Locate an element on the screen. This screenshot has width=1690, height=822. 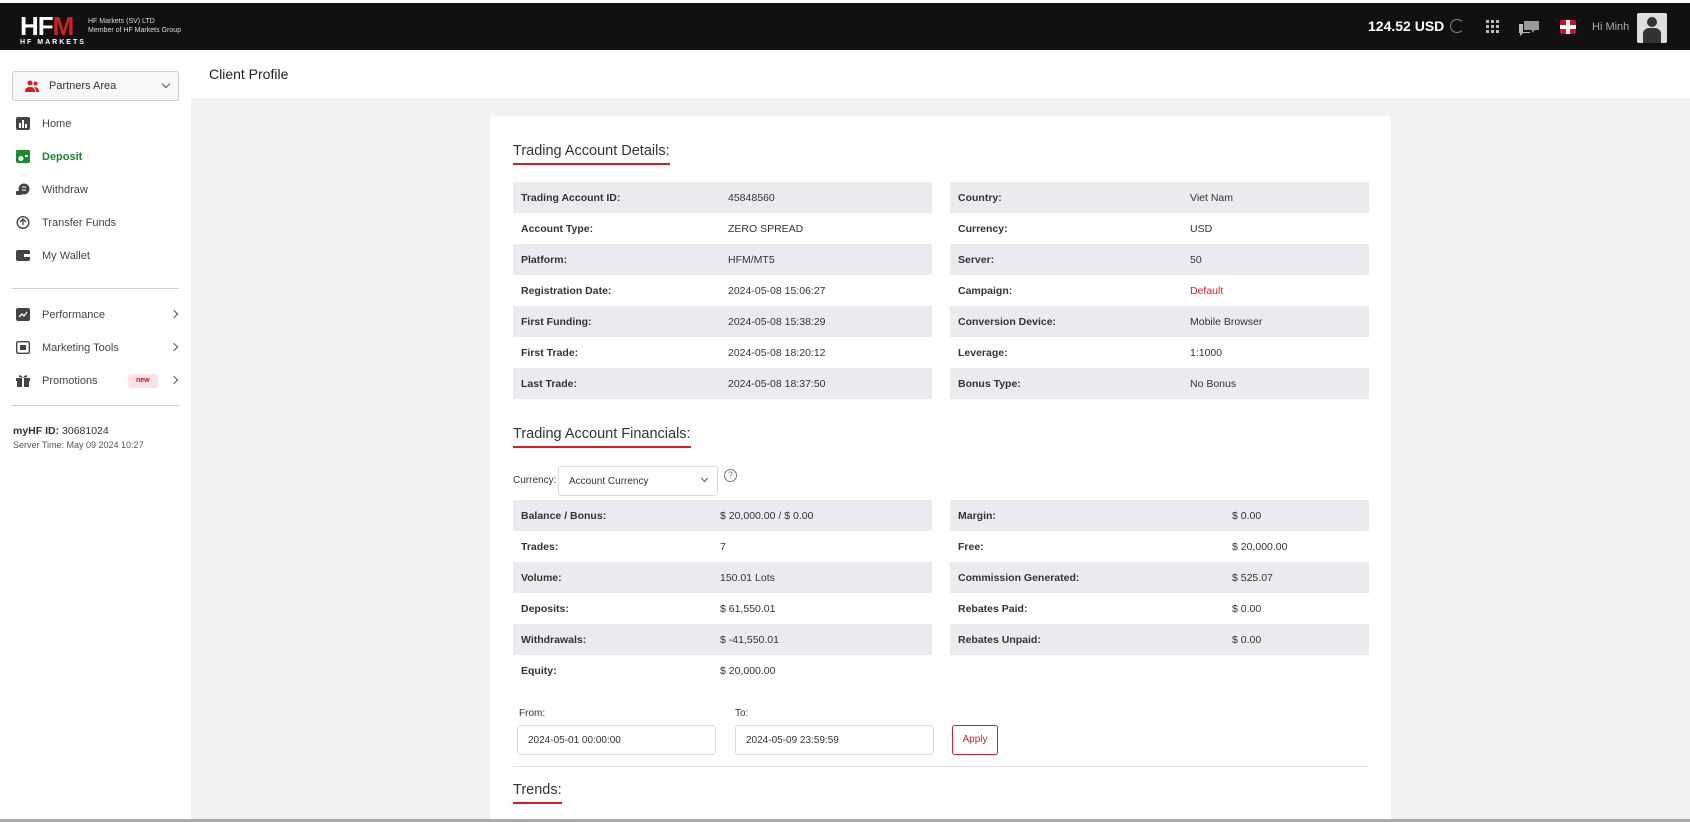
table-row: Leverage: 1:1000 is located at coordinates (1090, 353).